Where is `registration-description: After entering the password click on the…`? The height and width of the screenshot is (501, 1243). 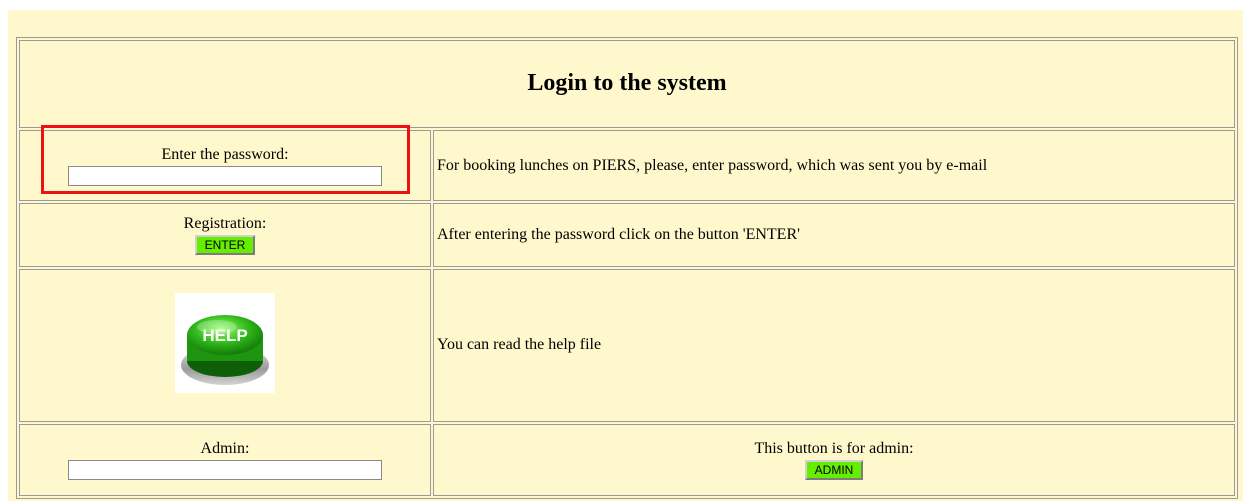 registration-description: After entering the password click on the… is located at coordinates (834, 235).